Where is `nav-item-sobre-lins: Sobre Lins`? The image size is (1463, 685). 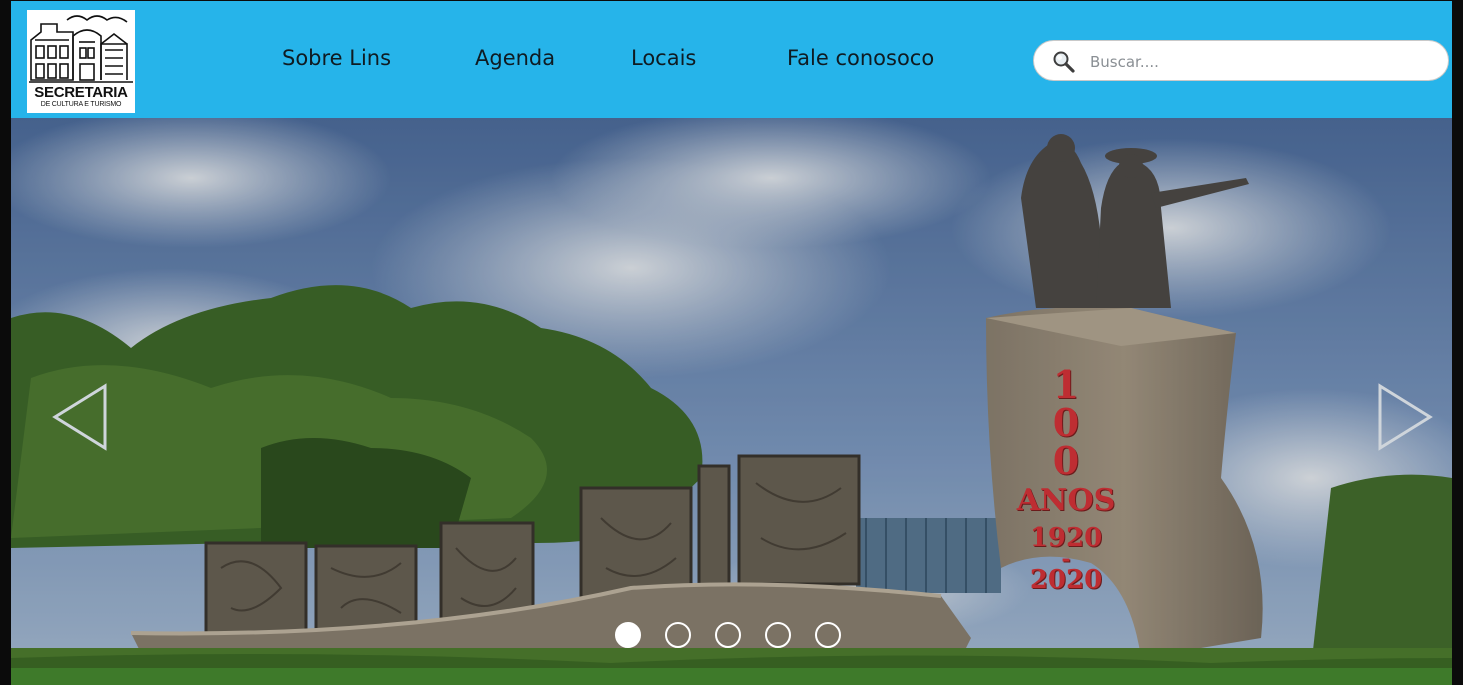 nav-item-sobre-lins: Sobre Lins is located at coordinates (336, 58).